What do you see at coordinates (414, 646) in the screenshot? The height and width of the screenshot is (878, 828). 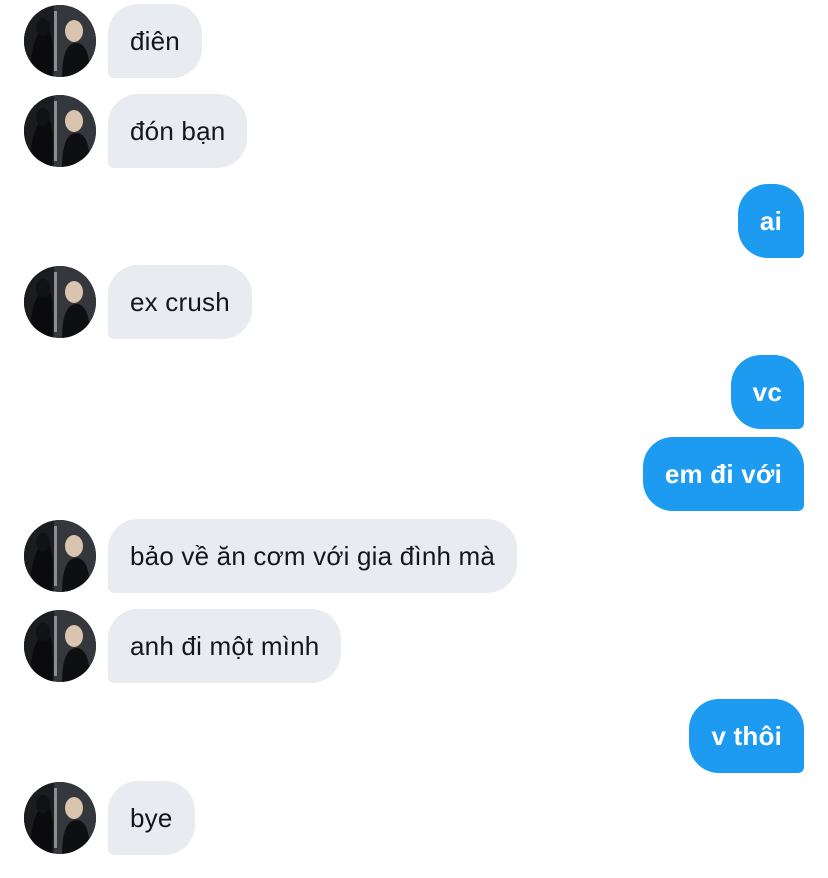 I see `message-row-incoming: anh đi một mình` at bounding box center [414, 646].